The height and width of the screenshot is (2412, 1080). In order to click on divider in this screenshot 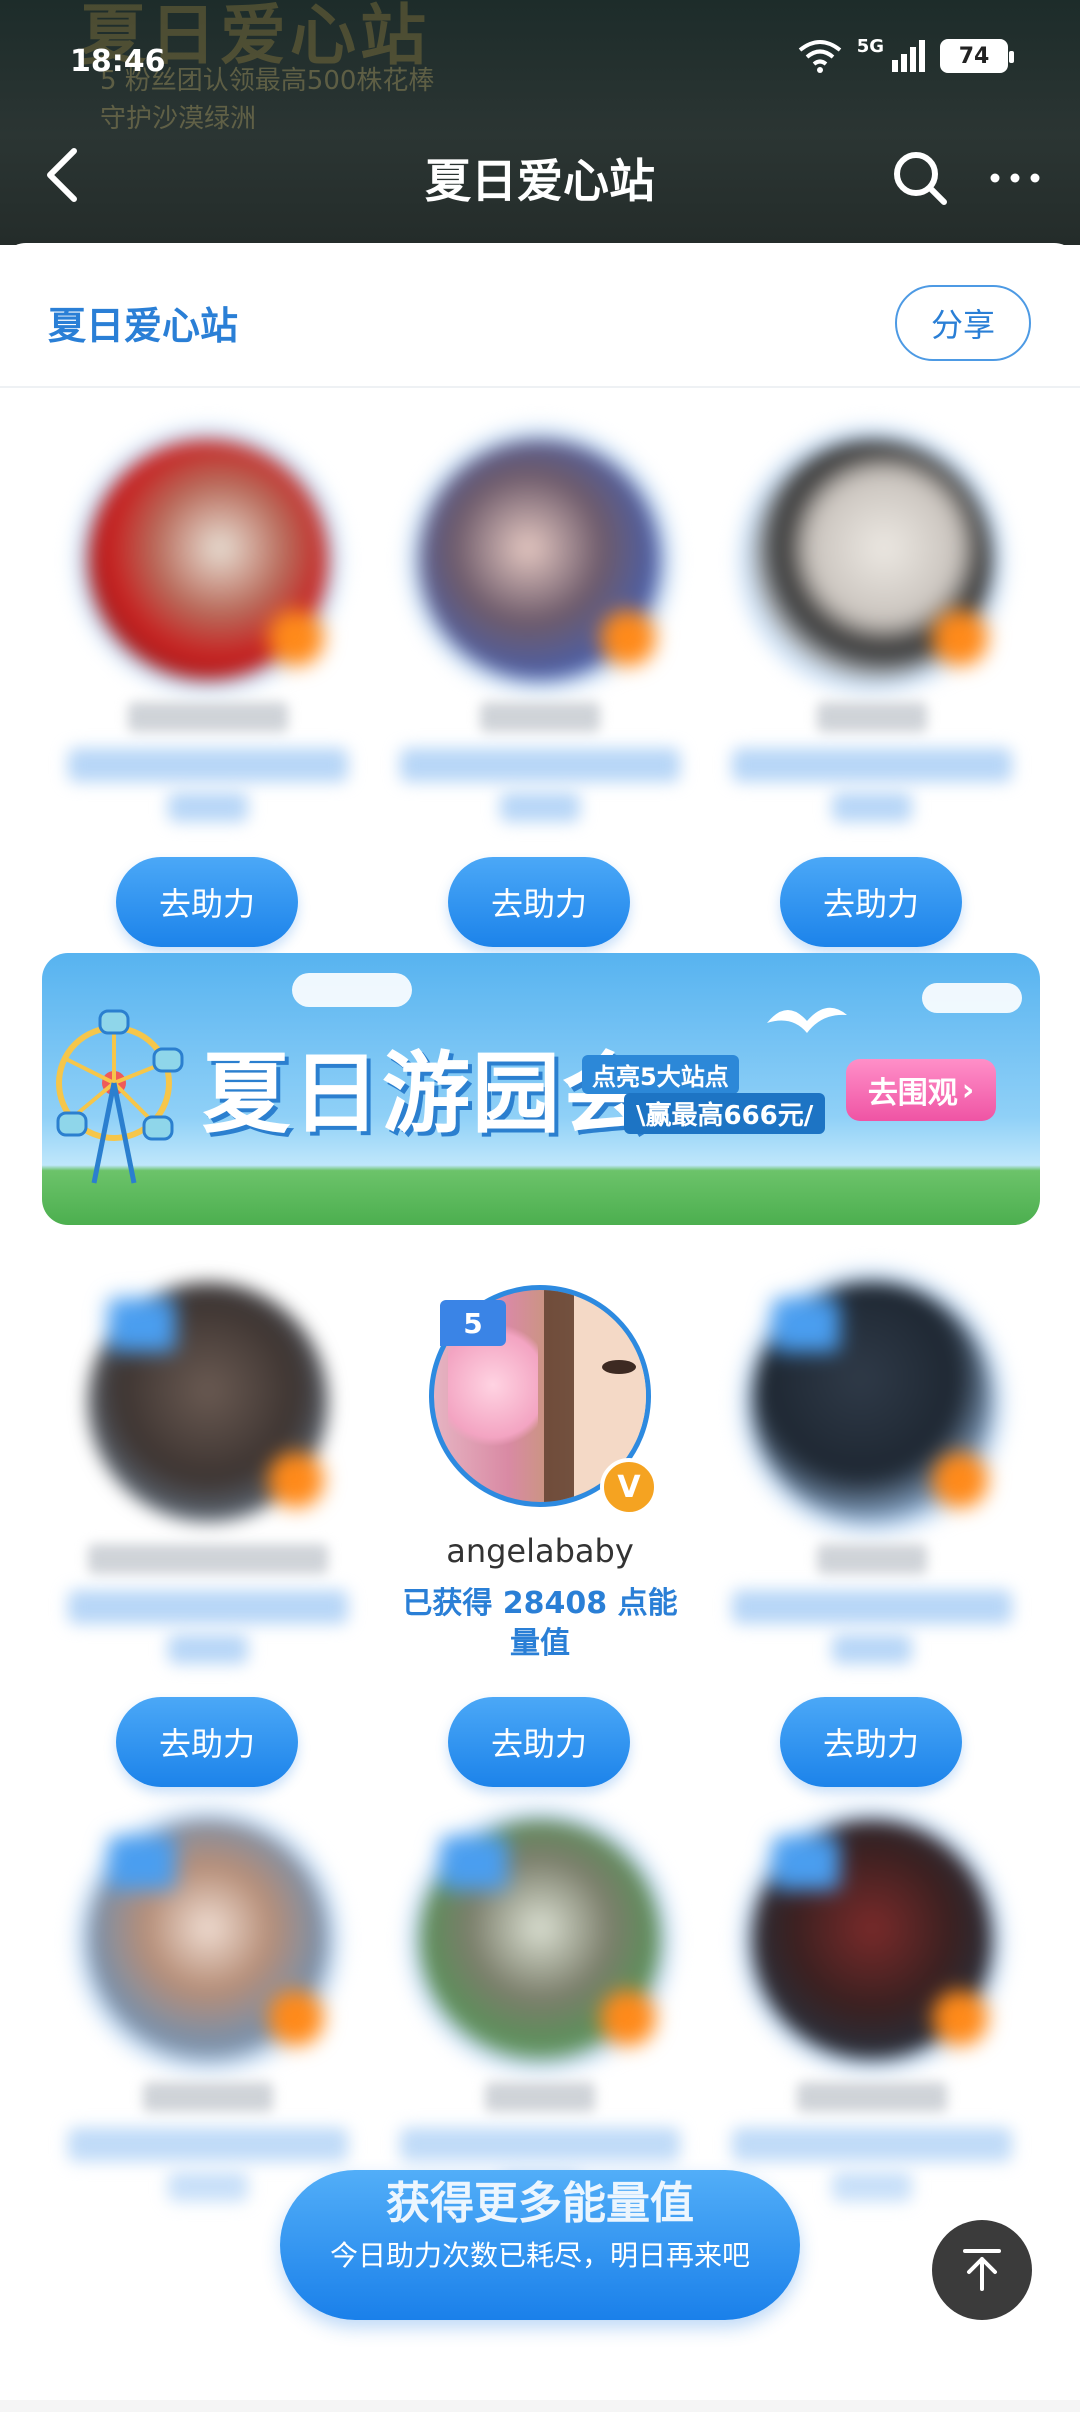, I will do `click(540, 387)`.